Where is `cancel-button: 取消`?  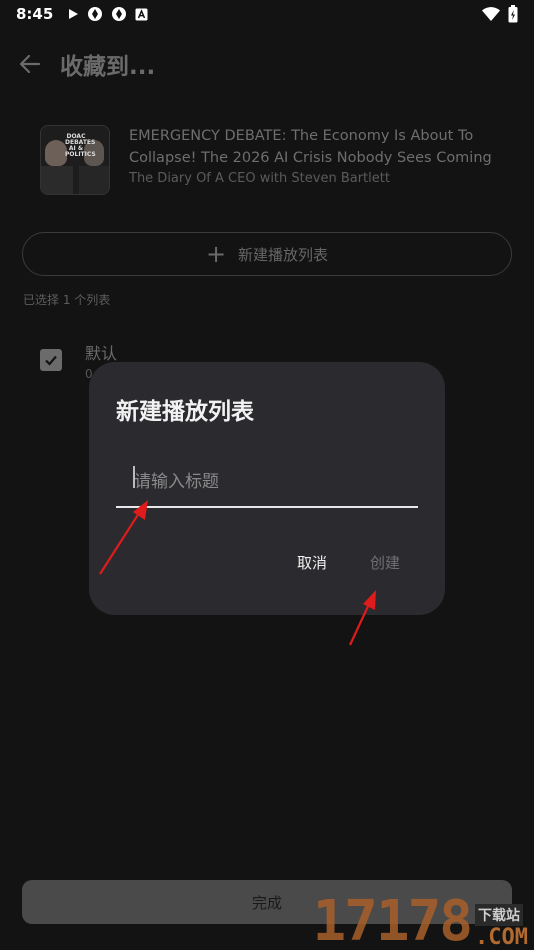 cancel-button: 取消 is located at coordinates (312, 562).